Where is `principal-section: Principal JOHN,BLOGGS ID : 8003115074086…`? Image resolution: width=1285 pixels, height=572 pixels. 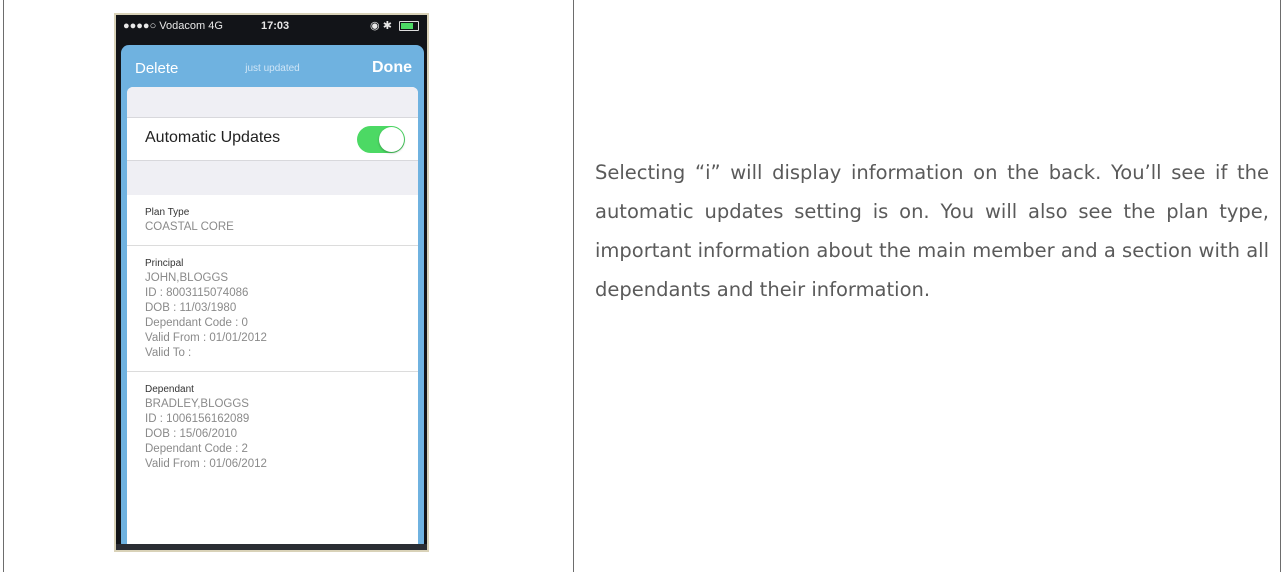 principal-section: Principal JOHN,BLOGGS ID : 8003115074086… is located at coordinates (272, 309).